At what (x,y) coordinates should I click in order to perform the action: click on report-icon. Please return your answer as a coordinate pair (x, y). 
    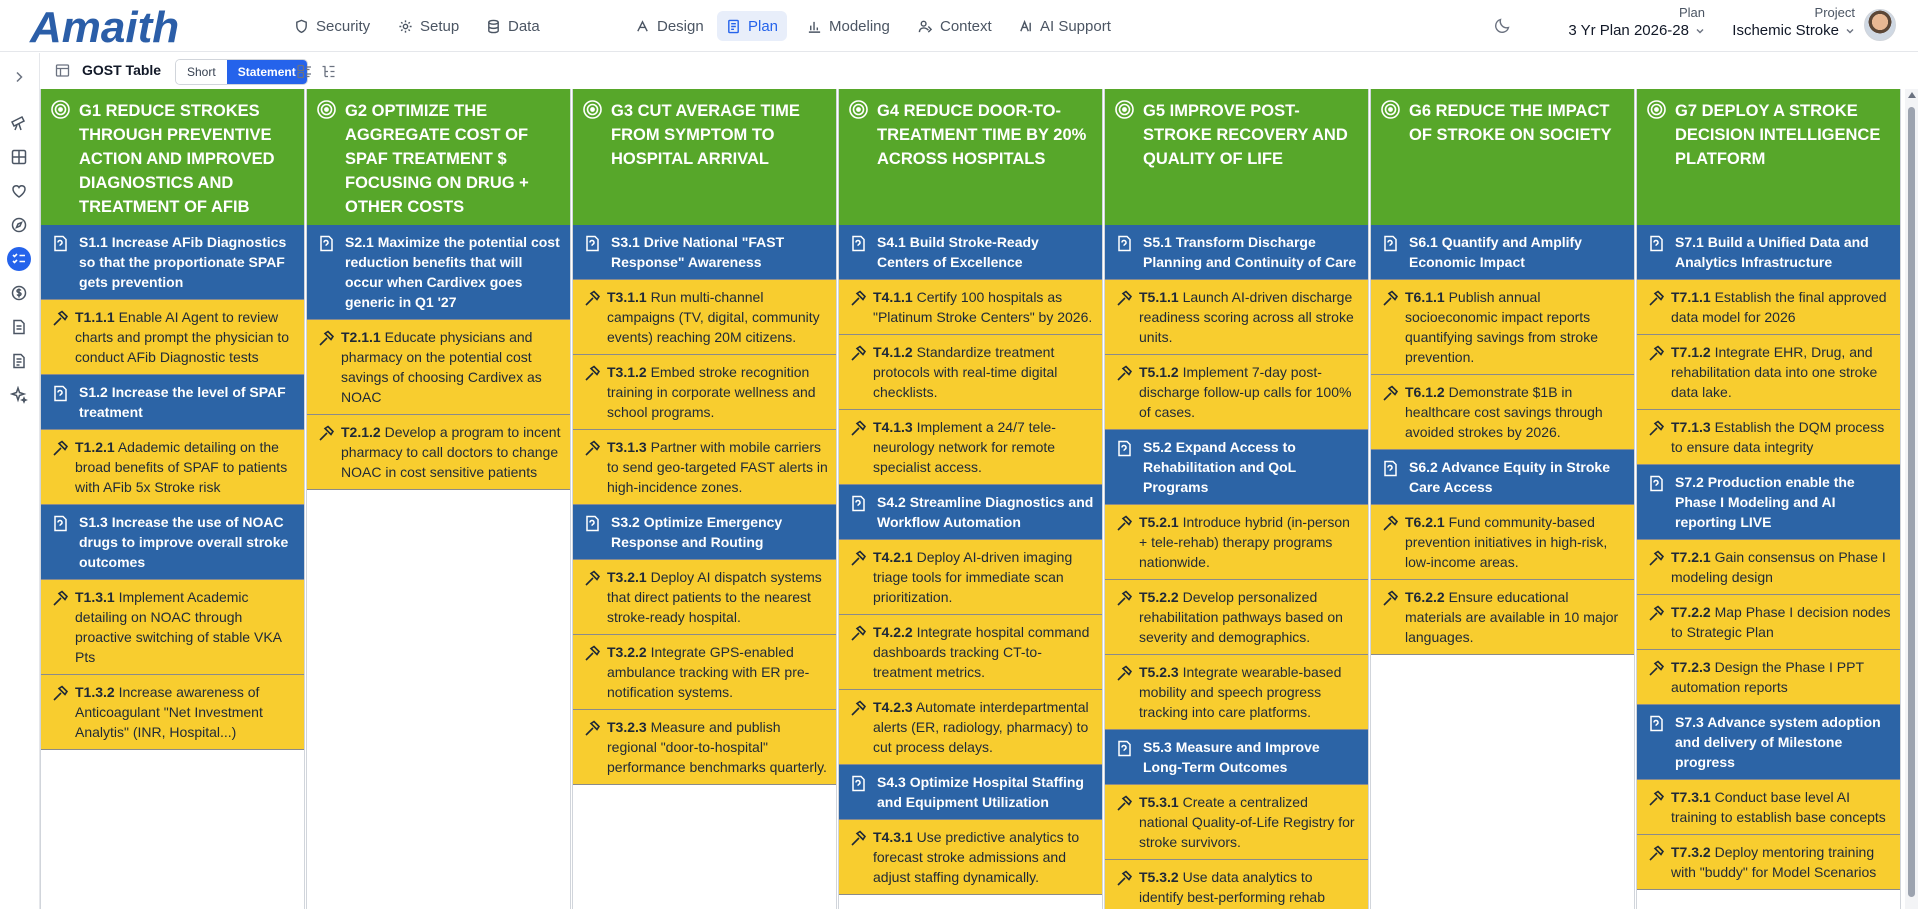
    Looking at the image, I should click on (19, 327).